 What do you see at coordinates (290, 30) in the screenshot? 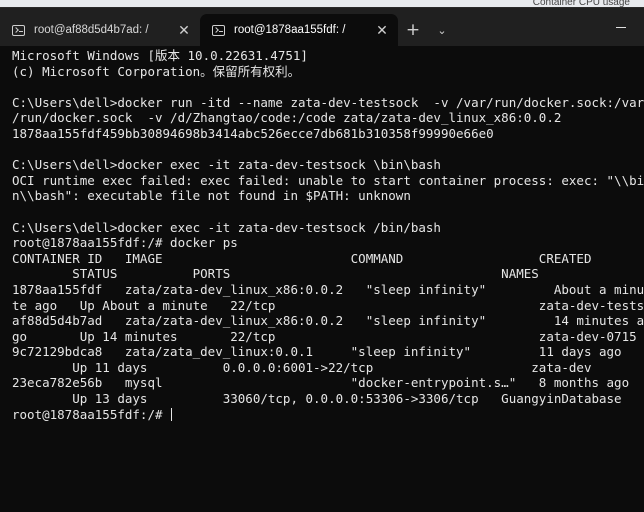
I see `tab-title: root@1878aa155fdf: /` at bounding box center [290, 30].